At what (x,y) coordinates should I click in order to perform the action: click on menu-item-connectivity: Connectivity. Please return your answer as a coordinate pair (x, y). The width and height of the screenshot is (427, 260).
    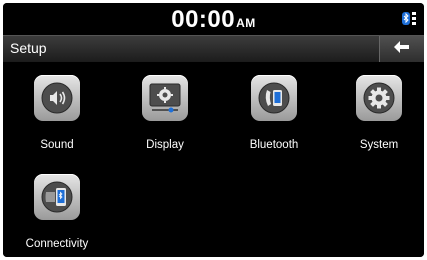
    Looking at the image, I should click on (57, 212).